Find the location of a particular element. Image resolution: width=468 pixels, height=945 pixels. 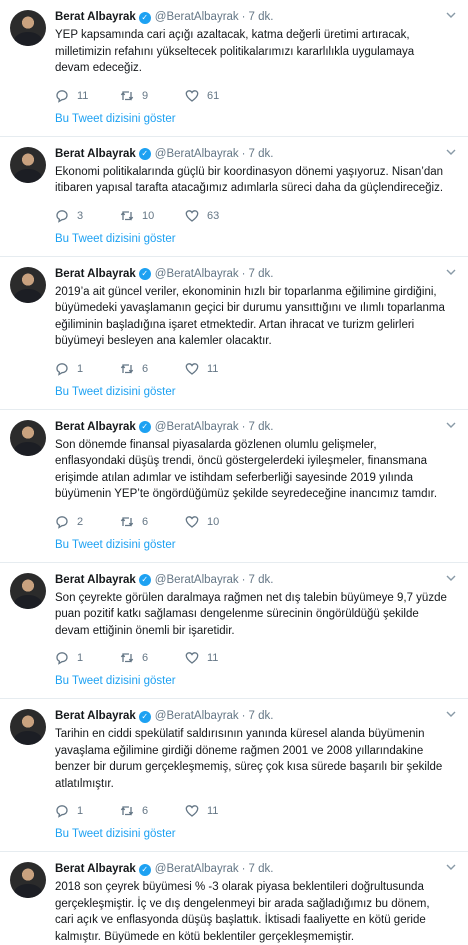

reply-count: 2 is located at coordinates (80, 521).